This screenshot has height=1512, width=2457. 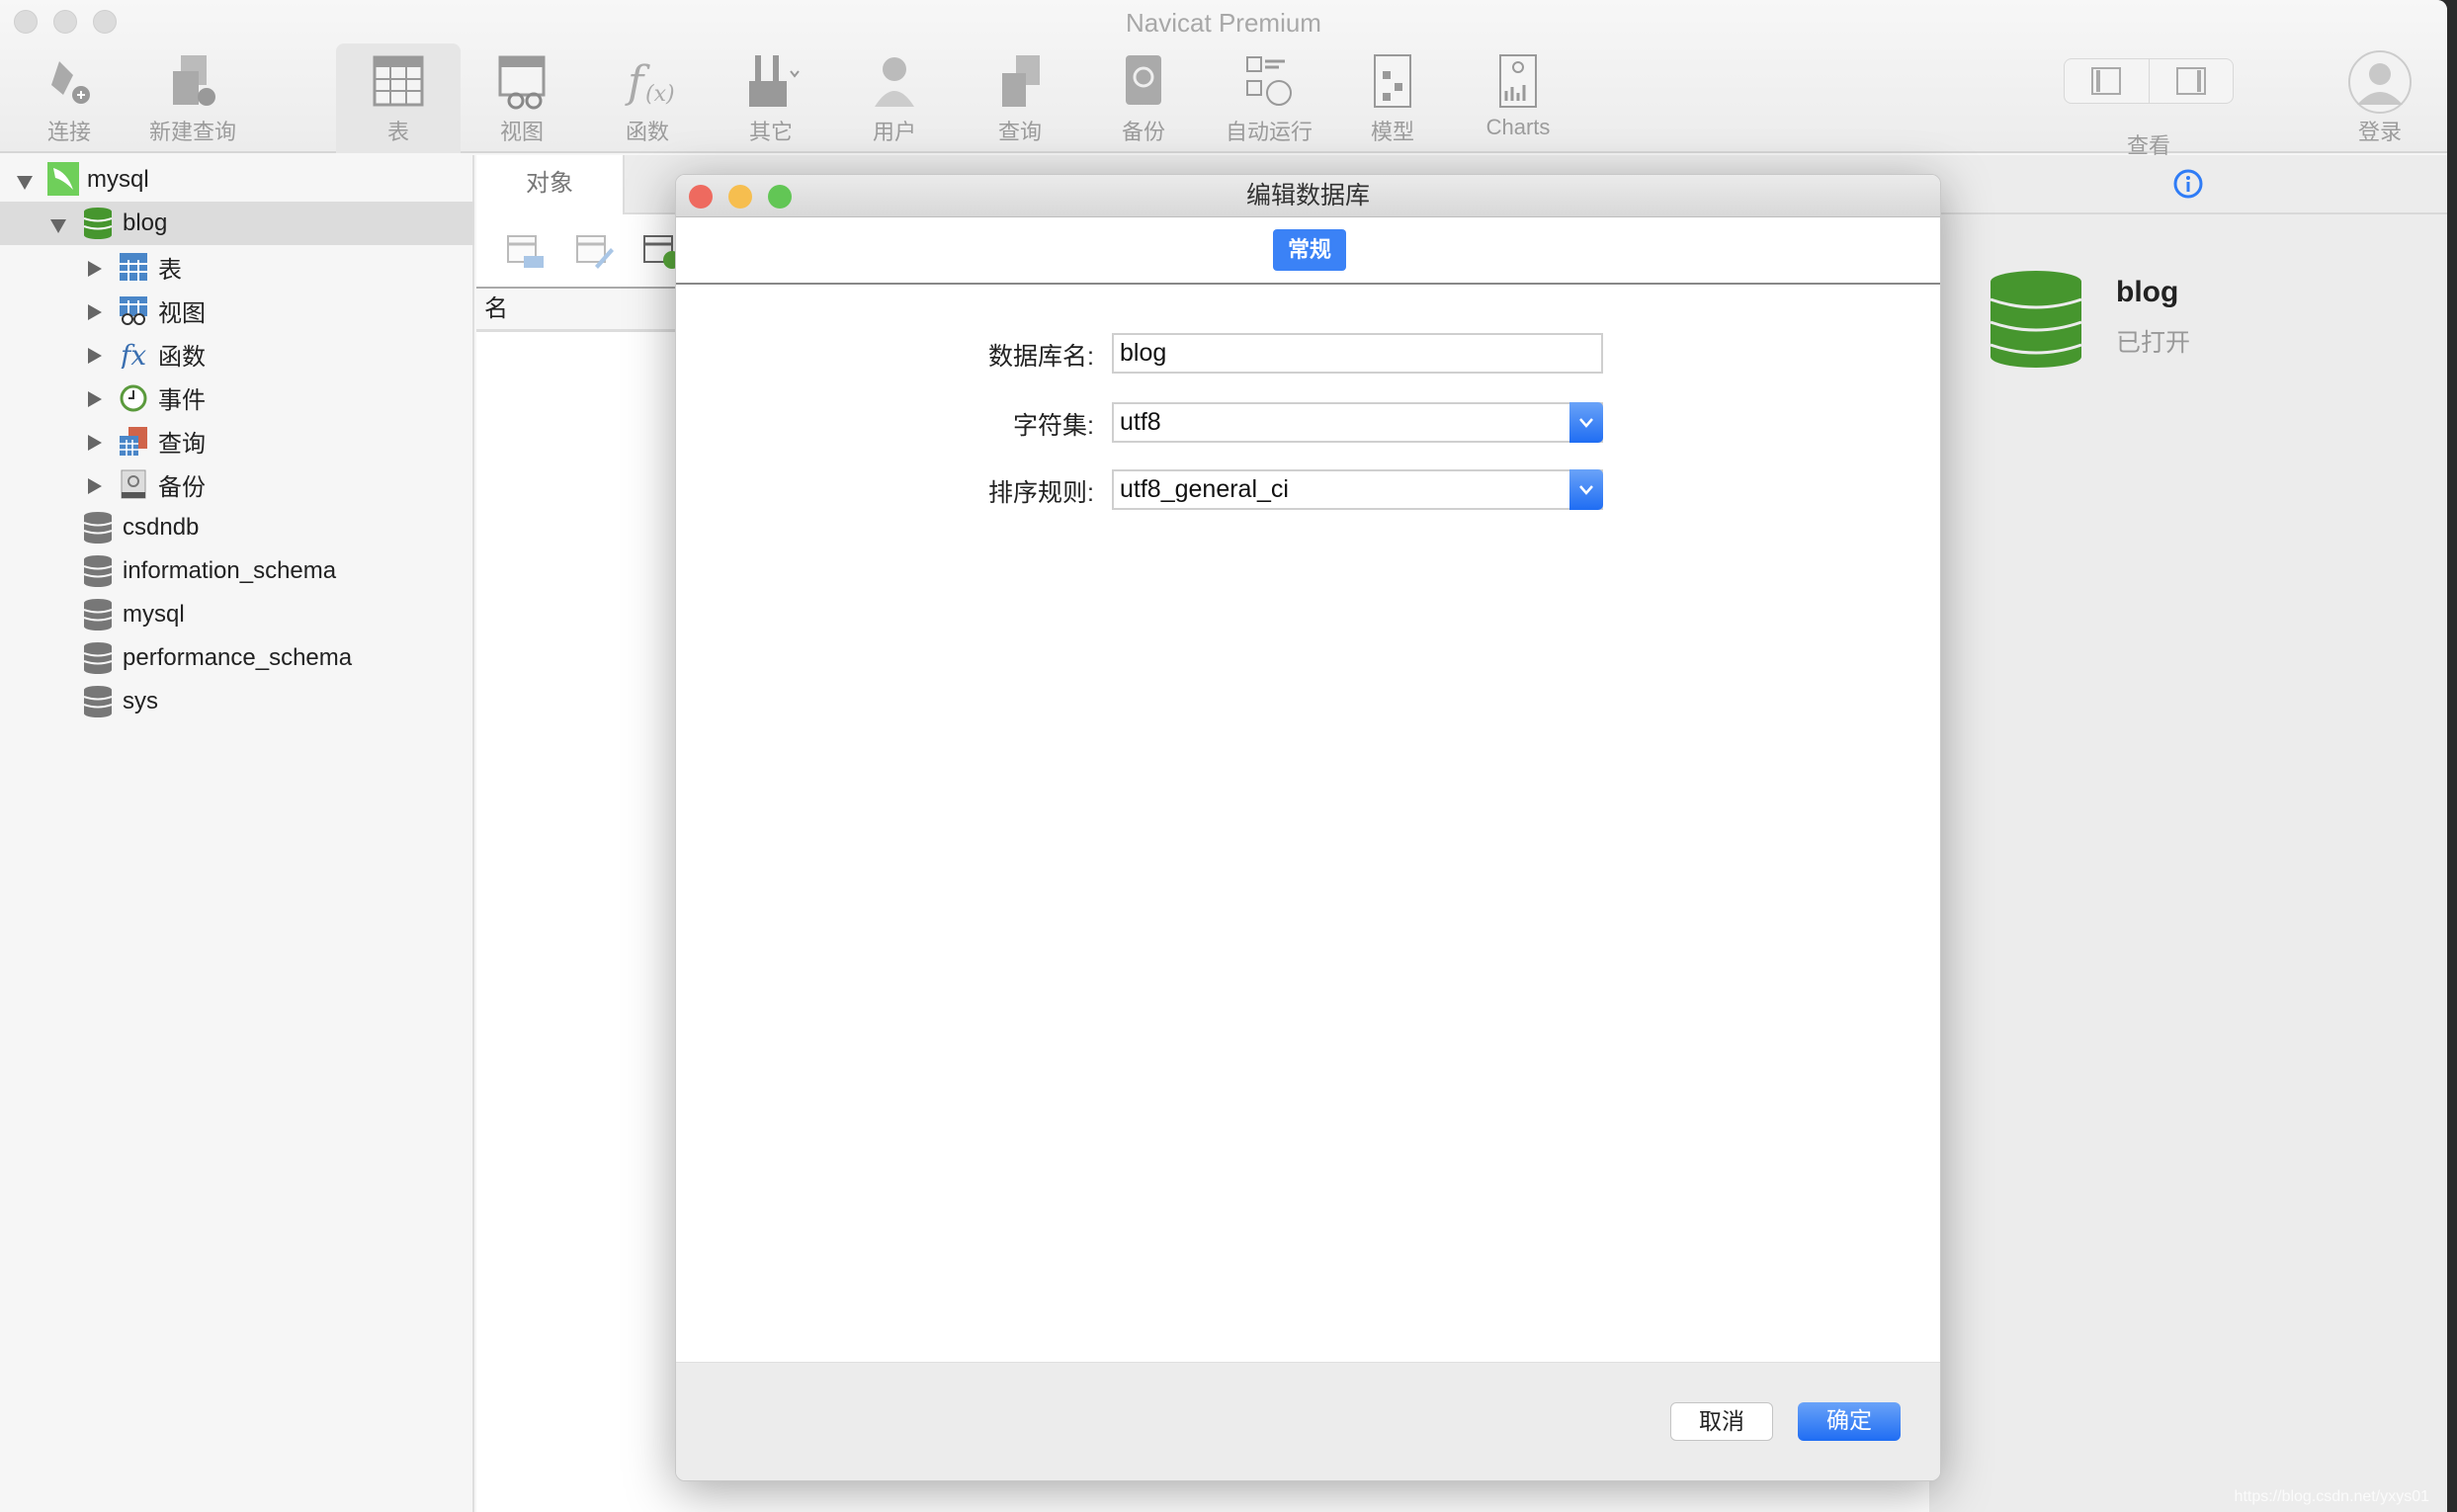 I want to click on tree-database: information_schema, so click(x=237, y=571).